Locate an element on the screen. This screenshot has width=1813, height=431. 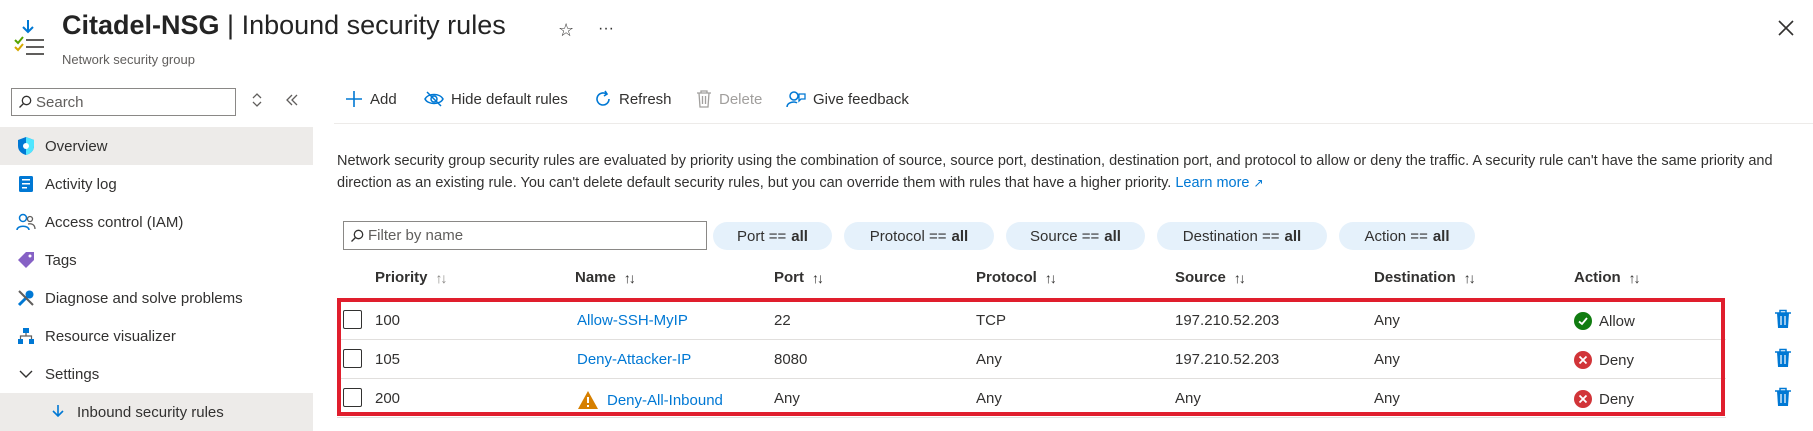
sidebar-item-label: Resource visualizer is located at coordinates (110, 336).